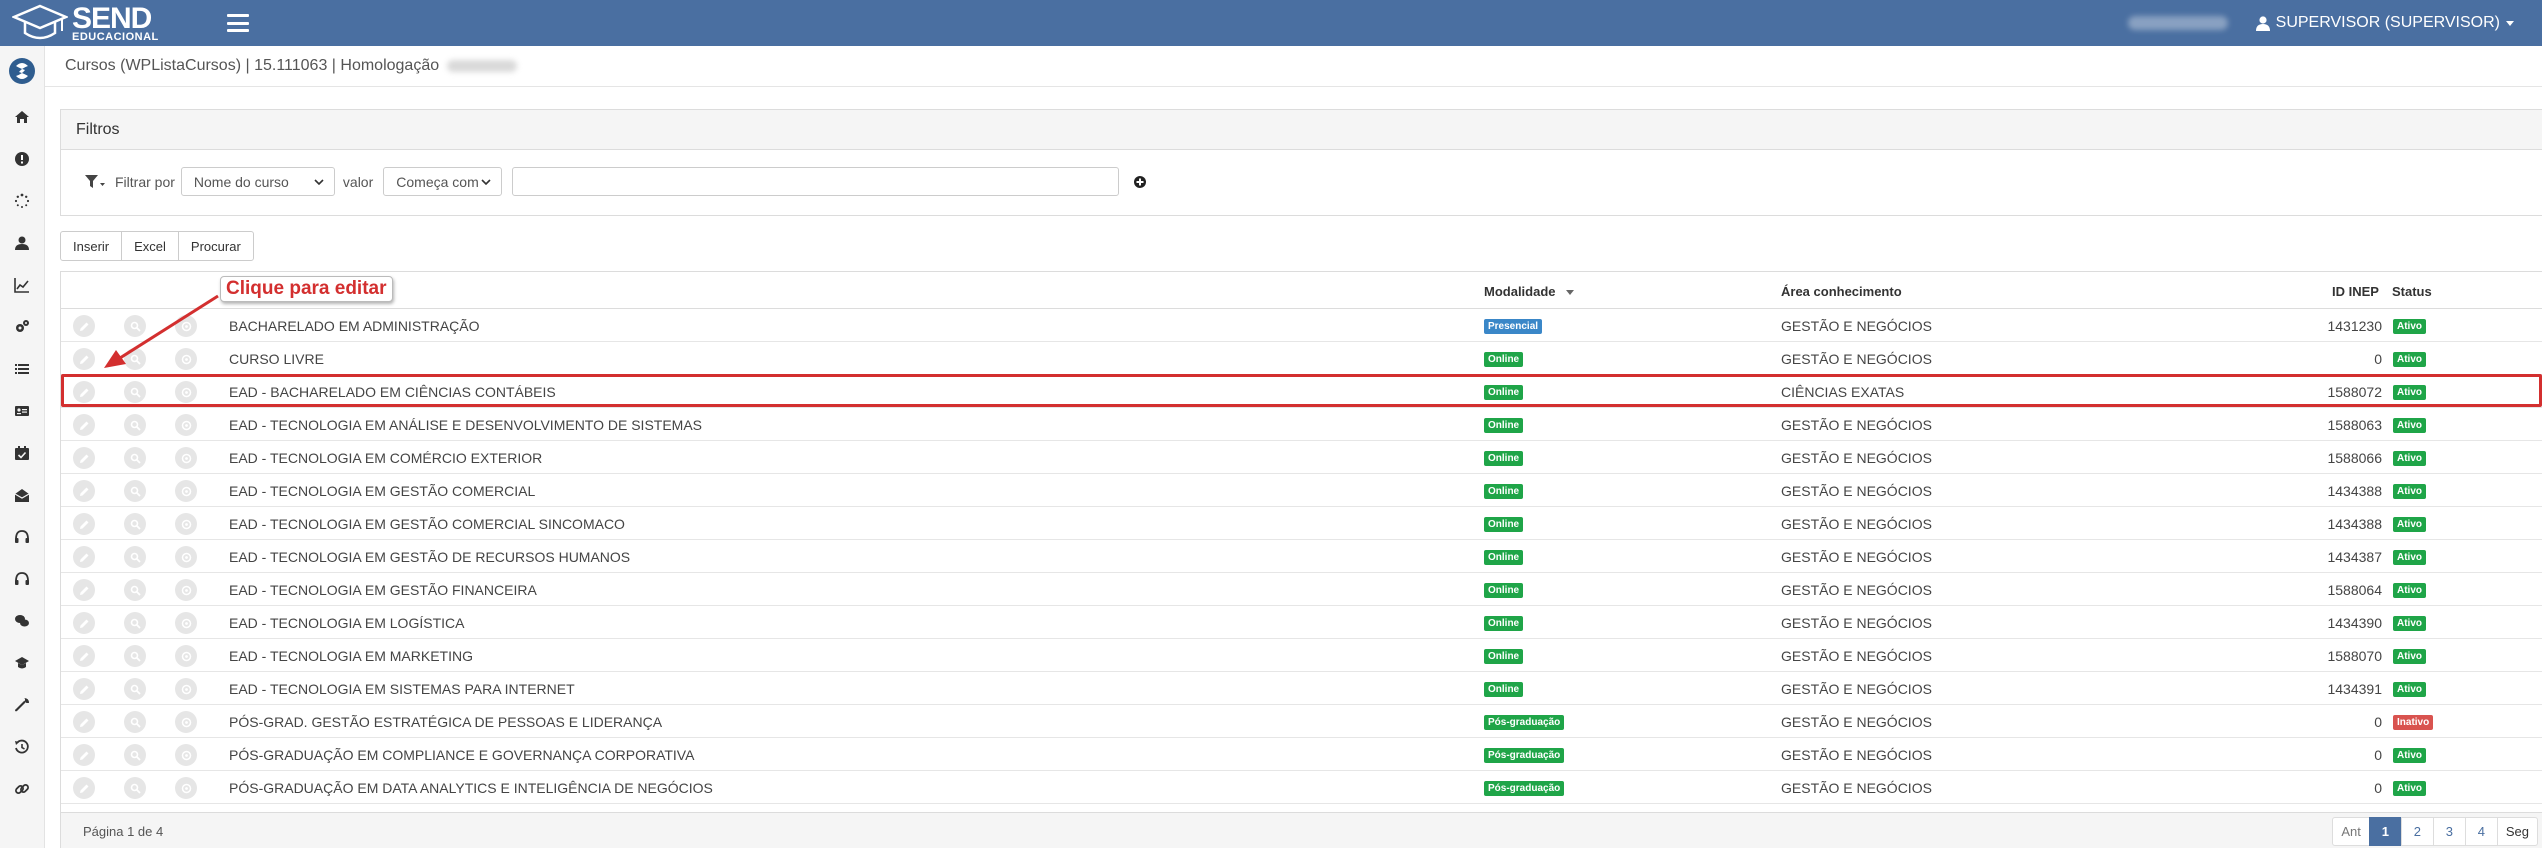 The height and width of the screenshot is (848, 2542). What do you see at coordinates (2355, 291) in the screenshot?
I see `column-header-id-inep: ID INEP` at bounding box center [2355, 291].